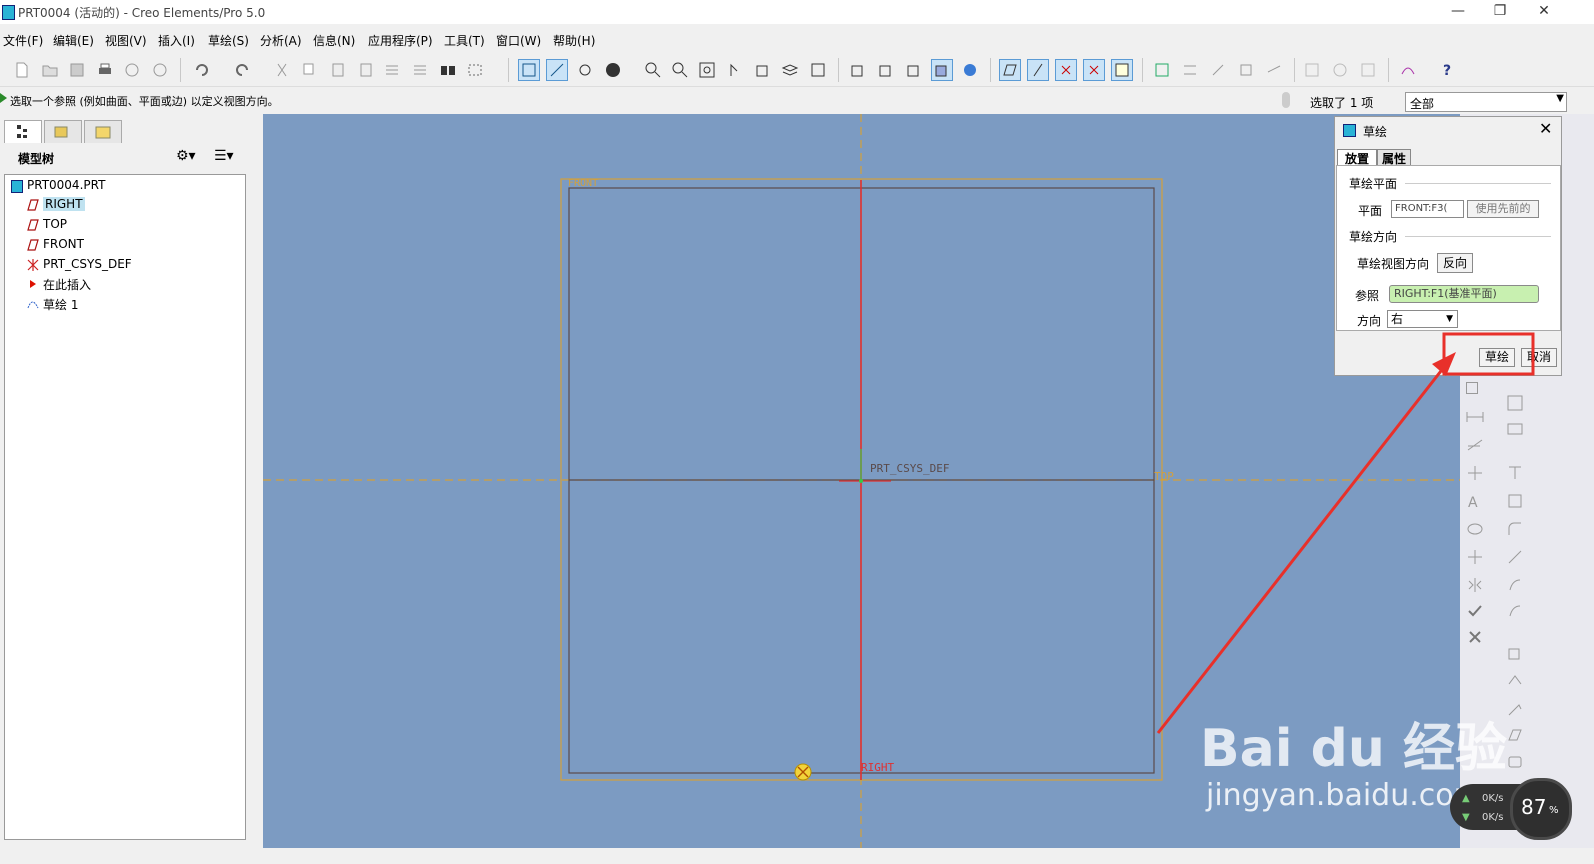 The image size is (1594, 864). I want to click on save-icon, so click(77, 70).